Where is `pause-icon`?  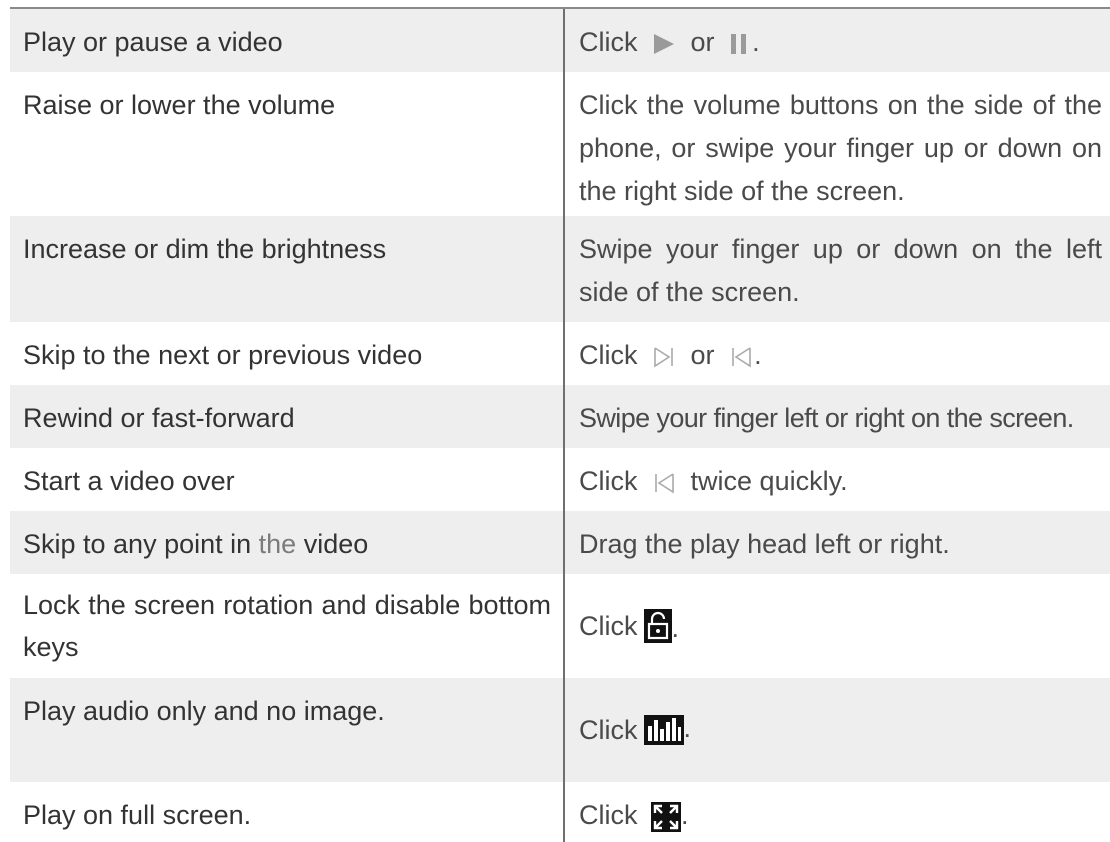 pause-icon is located at coordinates (739, 44).